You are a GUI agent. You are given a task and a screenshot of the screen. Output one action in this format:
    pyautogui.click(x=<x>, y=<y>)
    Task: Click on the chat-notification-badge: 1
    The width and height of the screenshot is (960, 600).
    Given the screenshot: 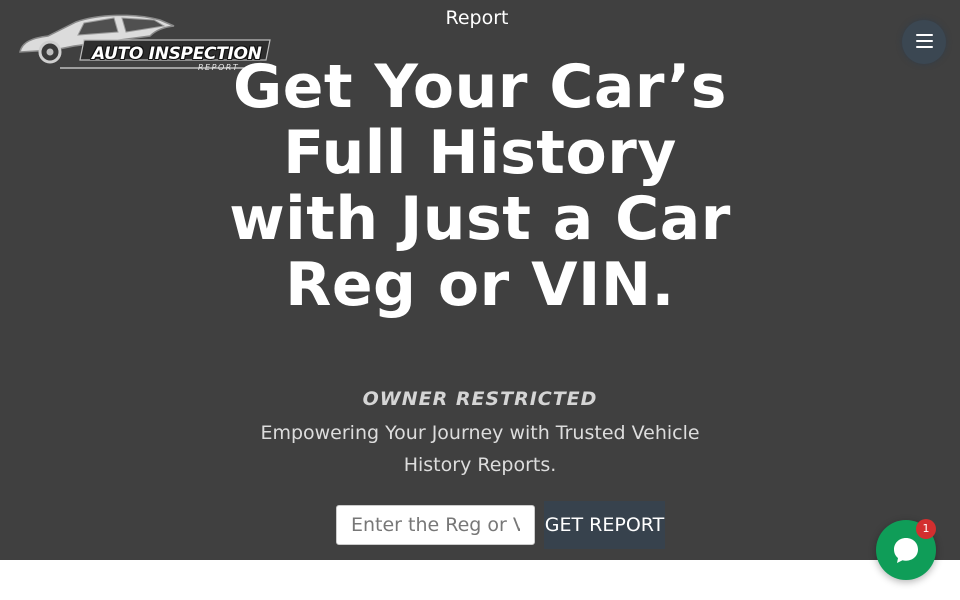 What is the action you would take?
    pyautogui.click(x=926, y=529)
    